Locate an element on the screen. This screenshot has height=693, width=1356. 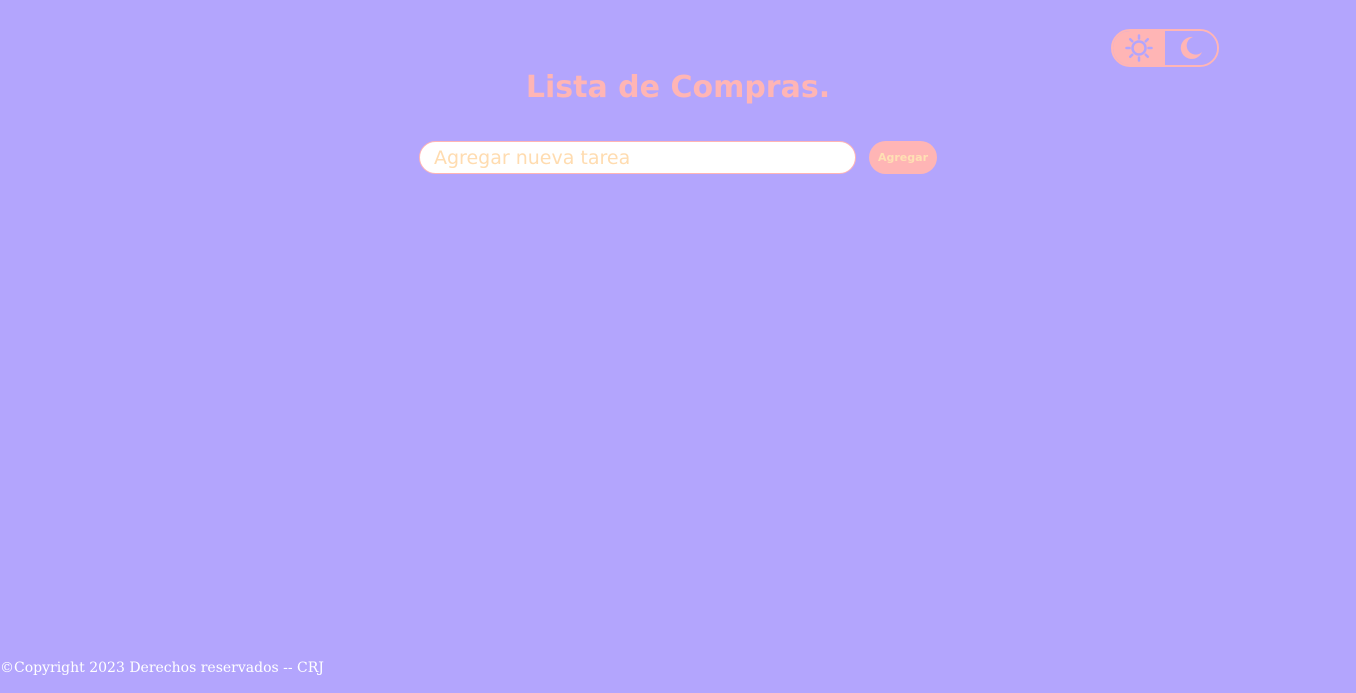
moon-icon is located at coordinates (1191, 47).